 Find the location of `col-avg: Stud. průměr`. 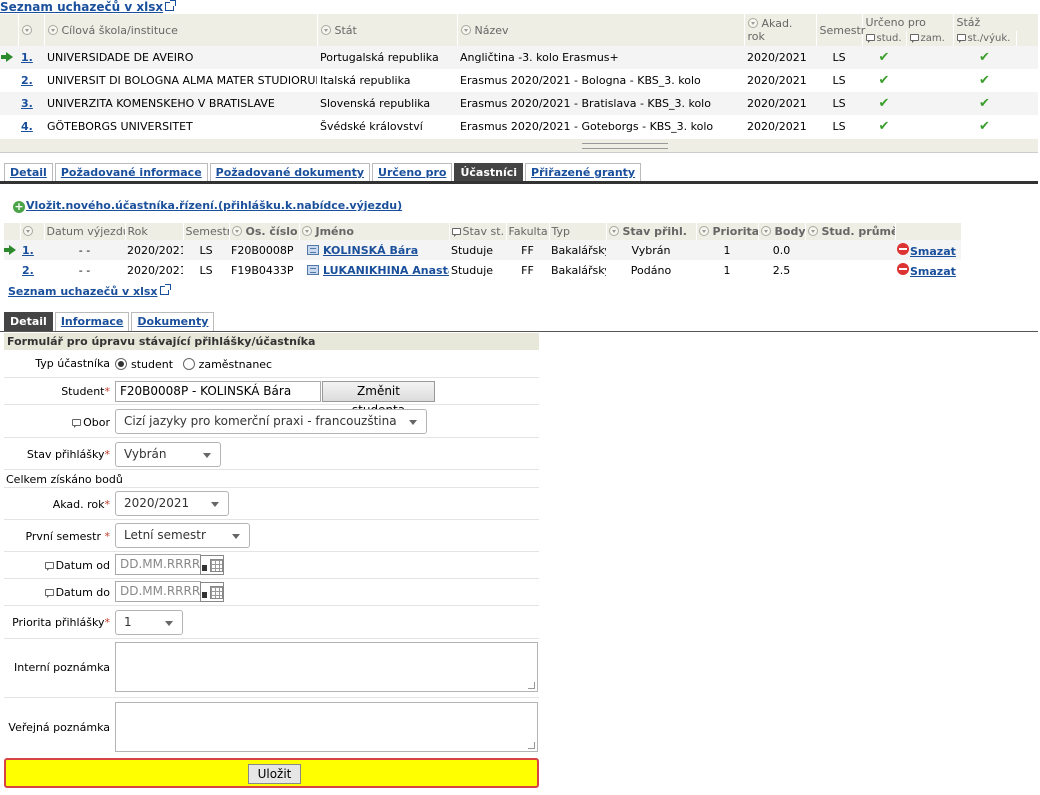

col-avg: Stud. průměr is located at coordinates (850, 231).